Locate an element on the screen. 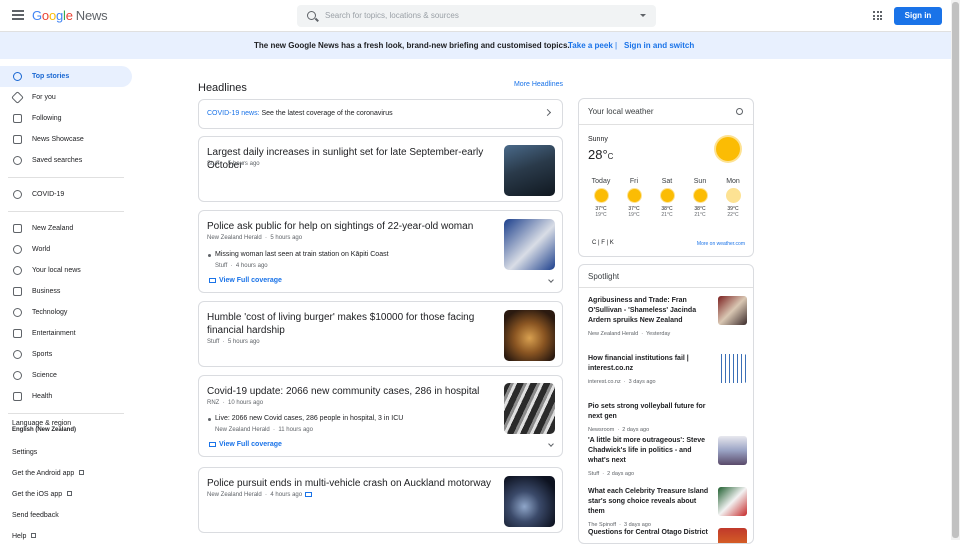 Image resolution: width=960 pixels, height=547 pixels. weather-com-link: More on weather.com is located at coordinates (721, 244).